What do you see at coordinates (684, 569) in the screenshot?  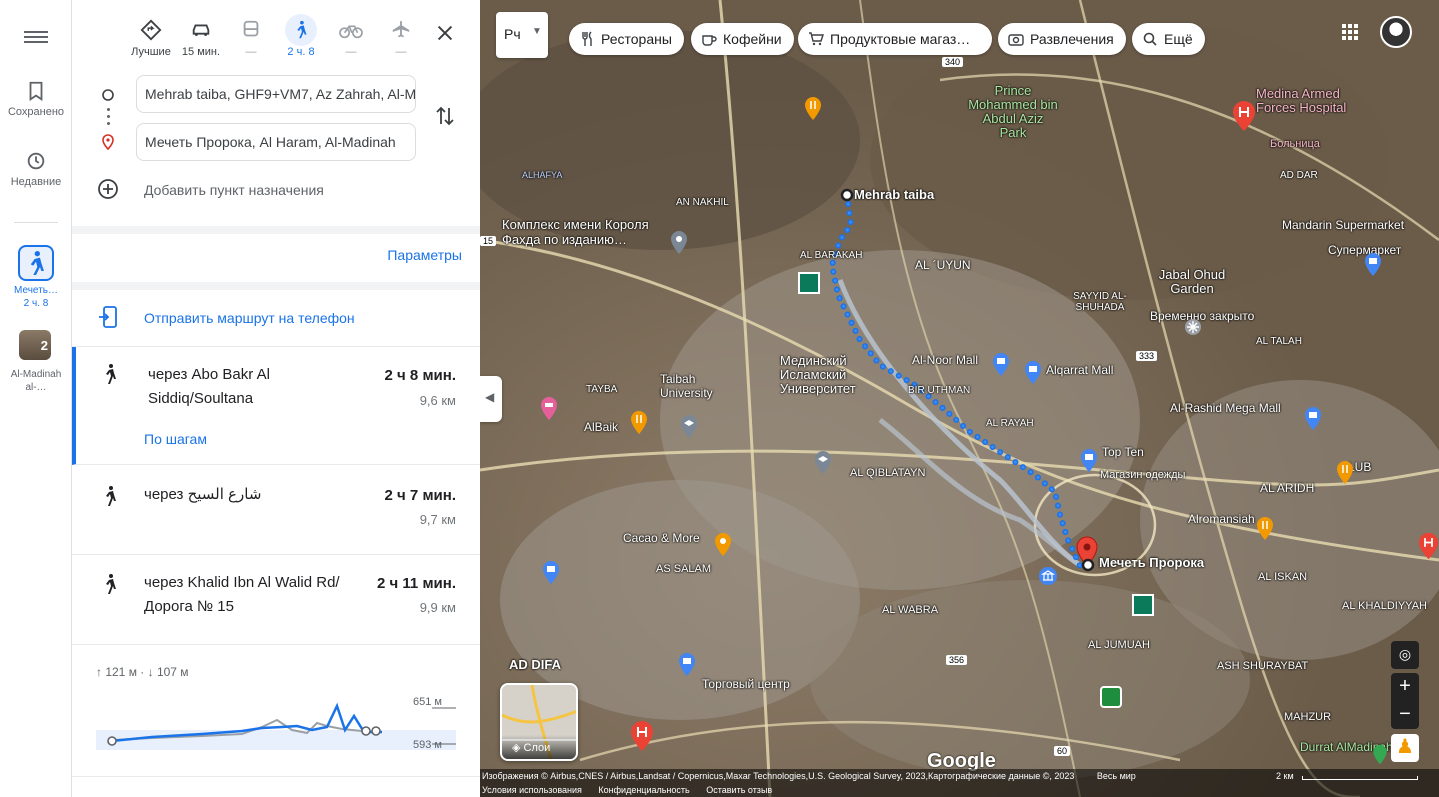 I see `map-label: AS SALAM` at bounding box center [684, 569].